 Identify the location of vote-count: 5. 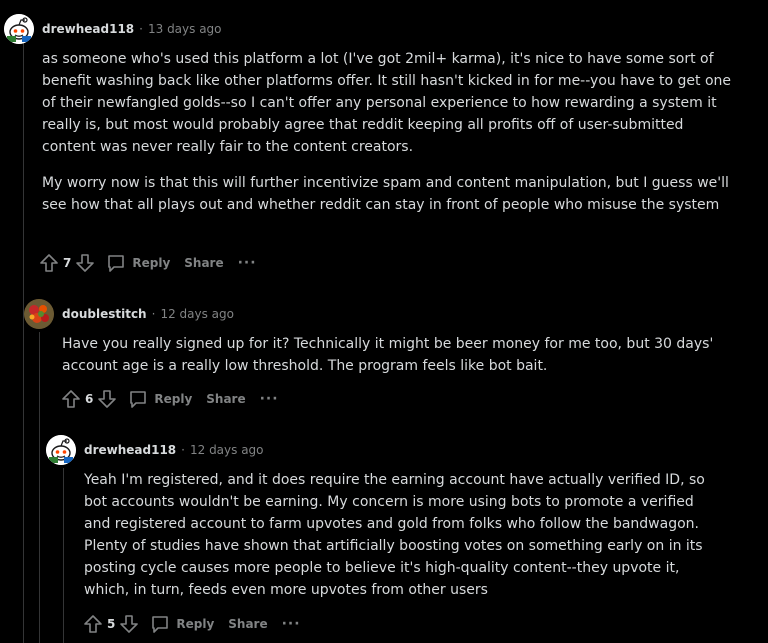
(111, 624).